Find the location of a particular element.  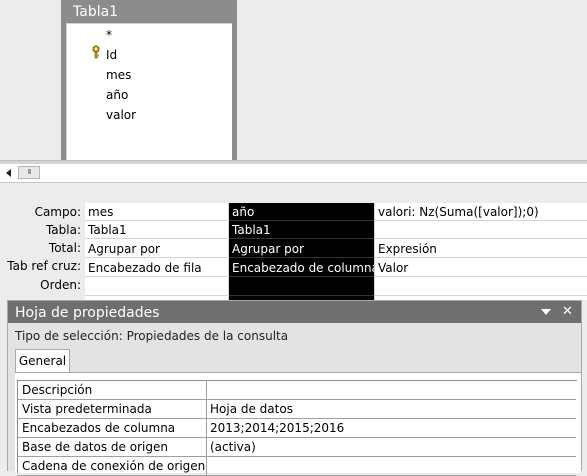

row-label-tab-ref-cruz: Tab ref cruz: is located at coordinates (44, 266).